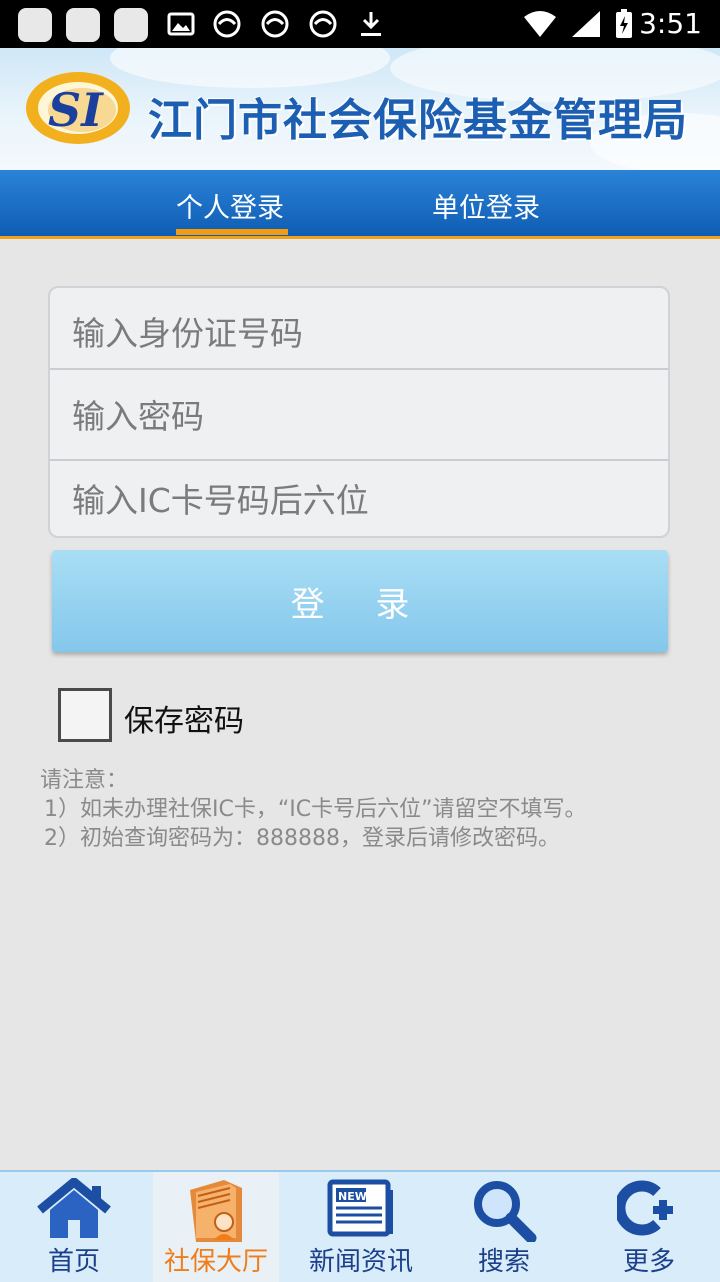  I want to click on nav-item-social-security-hall: 社保大厅, so click(216, 1227).